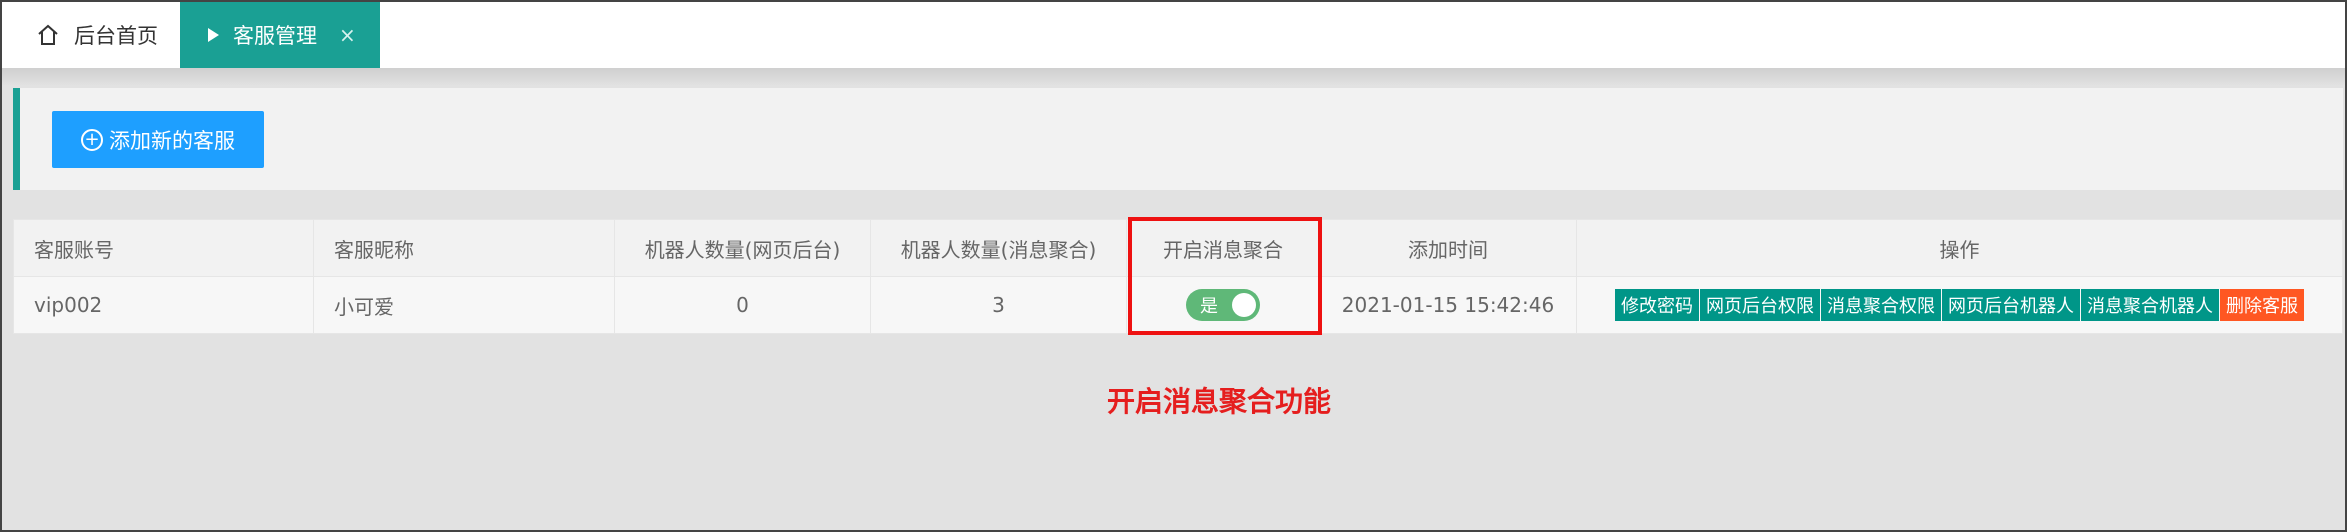 This screenshot has height=532, width=2347. Describe the element at coordinates (213, 35) in the screenshot. I see `play-icon` at that location.